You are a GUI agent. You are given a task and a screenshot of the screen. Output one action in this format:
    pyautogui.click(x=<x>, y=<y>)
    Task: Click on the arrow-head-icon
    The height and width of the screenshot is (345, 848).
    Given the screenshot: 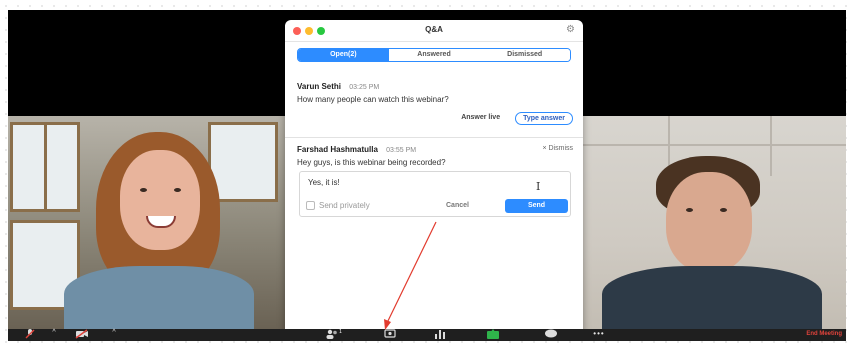 What is the action you would take?
    pyautogui.click(x=387, y=324)
    